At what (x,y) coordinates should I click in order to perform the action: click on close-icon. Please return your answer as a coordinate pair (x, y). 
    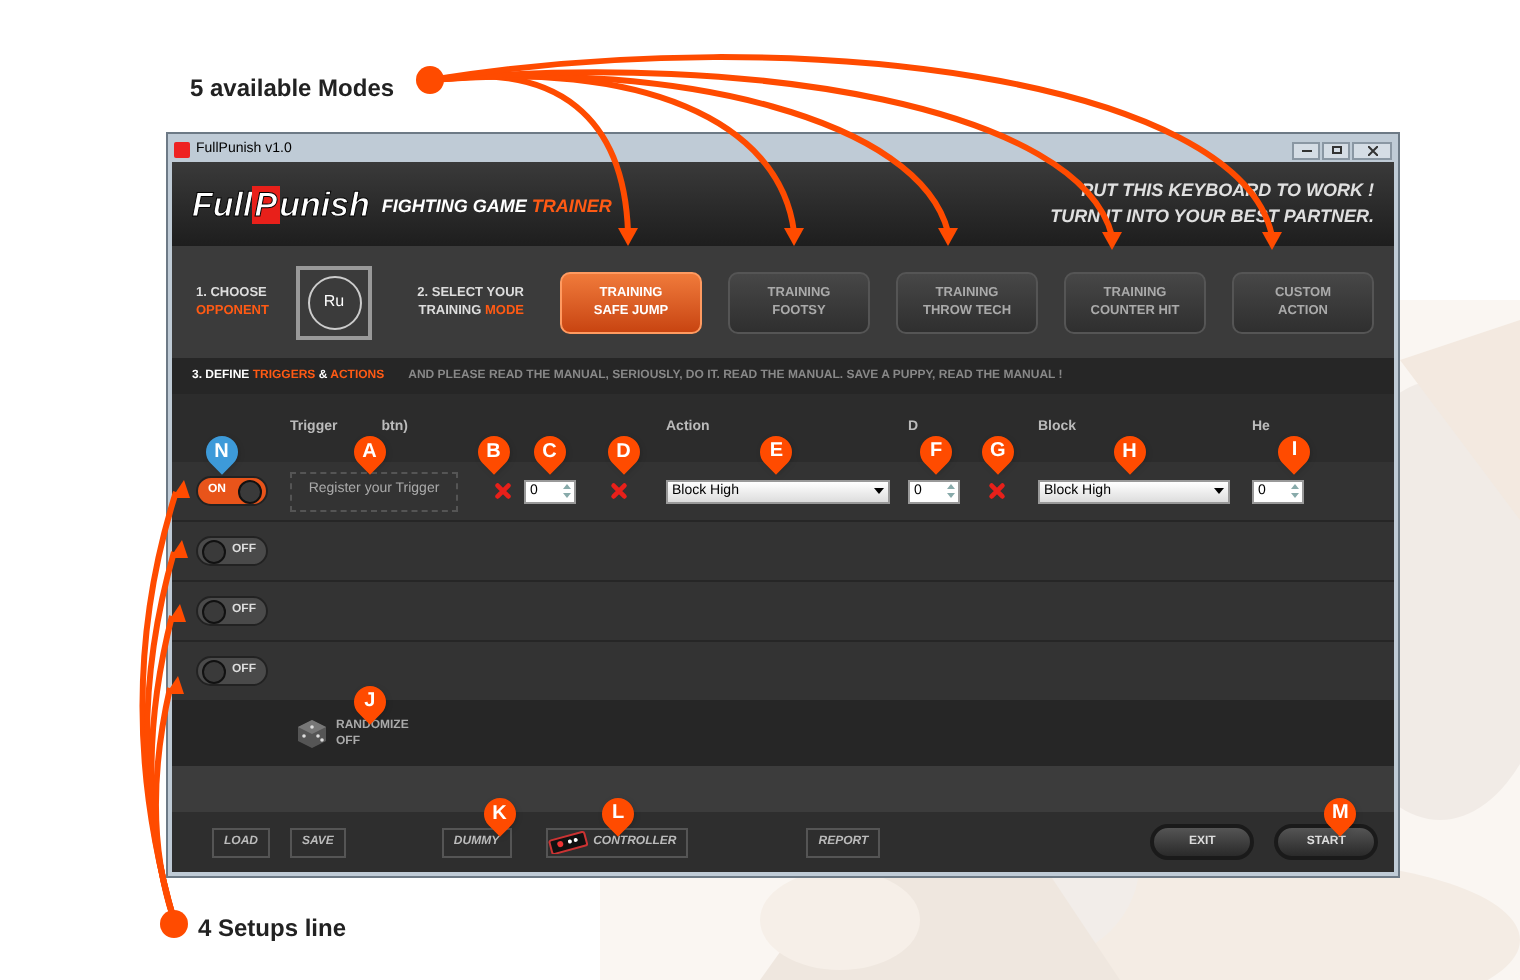
    Looking at the image, I should click on (1372, 150).